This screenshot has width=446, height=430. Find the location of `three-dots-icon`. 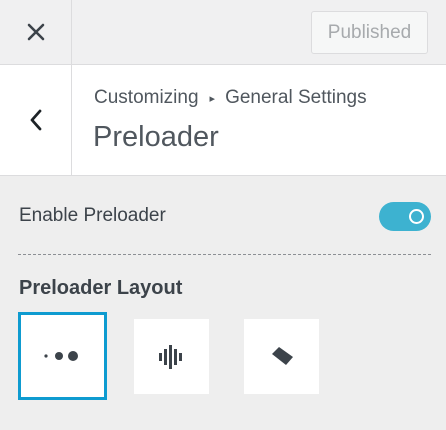

three-dots-icon is located at coordinates (63, 356).